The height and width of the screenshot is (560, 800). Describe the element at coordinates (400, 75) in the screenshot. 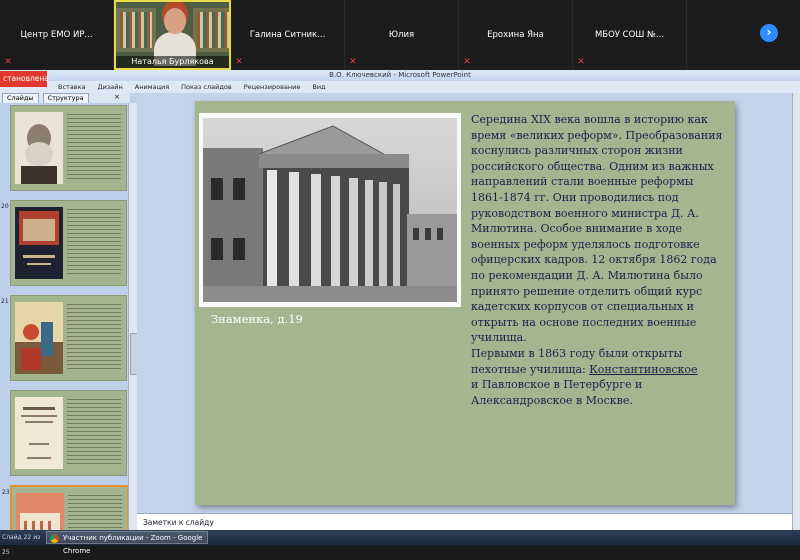

I see `window-title: В.О. Ключевский - Microsoft PowerPoint` at that location.